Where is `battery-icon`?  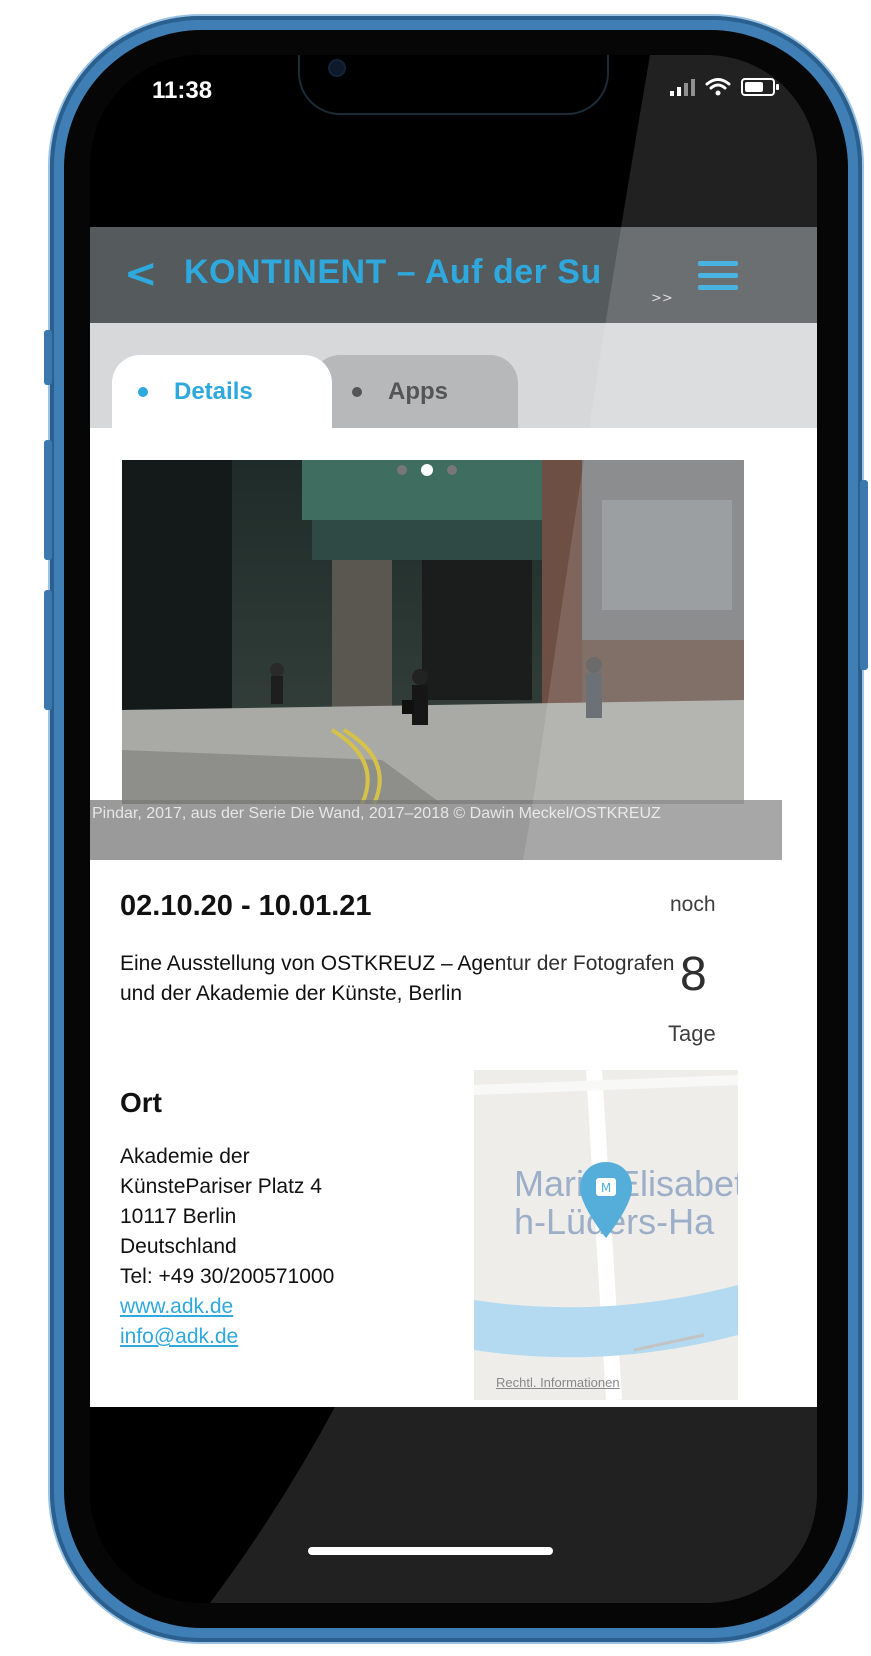
battery-icon is located at coordinates (760, 87).